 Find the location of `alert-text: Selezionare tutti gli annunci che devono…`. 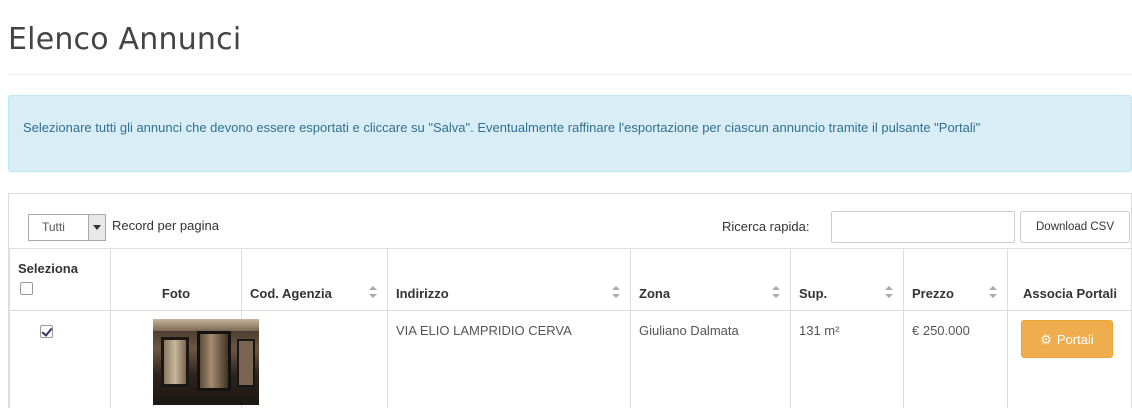

alert-text: Selezionare tutti gli annunci che devono… is located at coordinates (502, 127).